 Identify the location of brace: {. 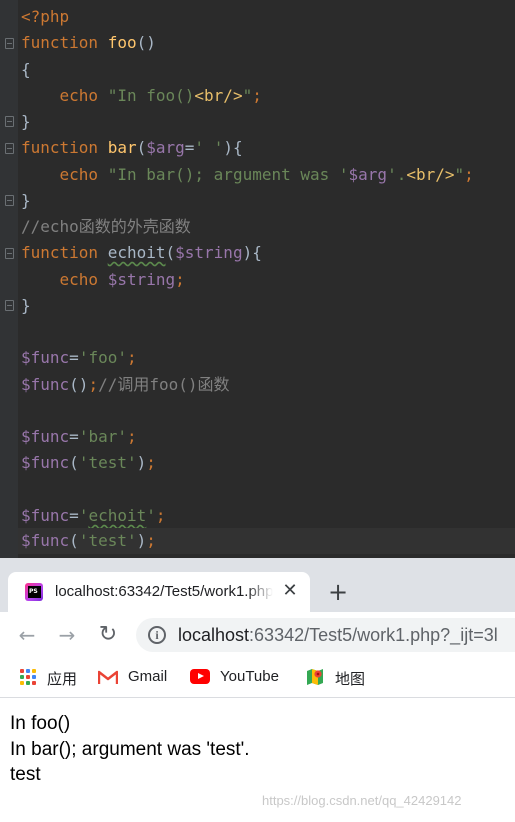
(26, 69).